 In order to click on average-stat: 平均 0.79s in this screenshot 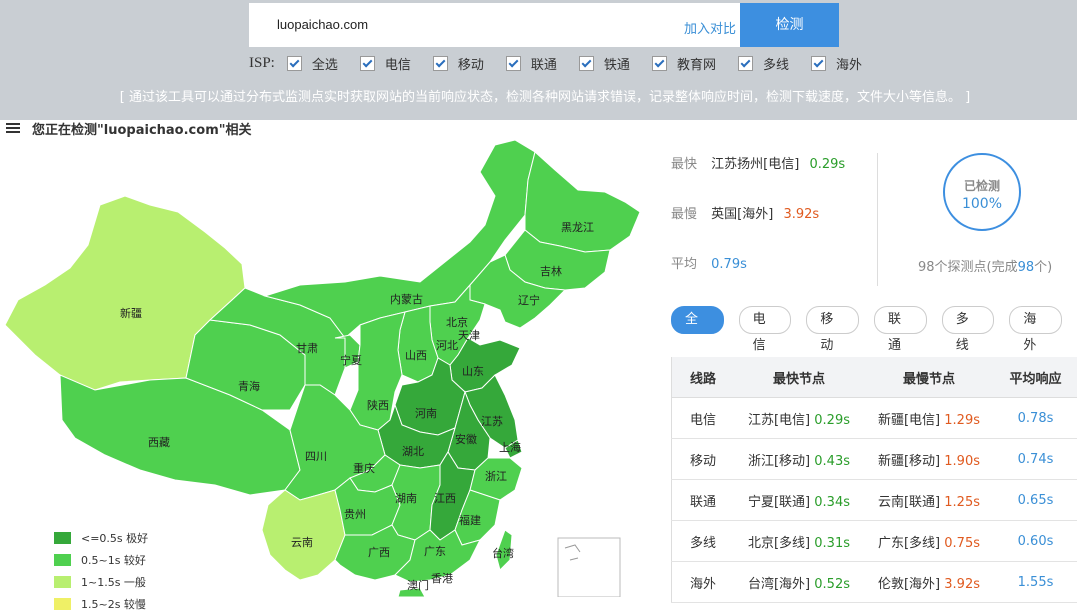, I will do `click(709, 262)`.